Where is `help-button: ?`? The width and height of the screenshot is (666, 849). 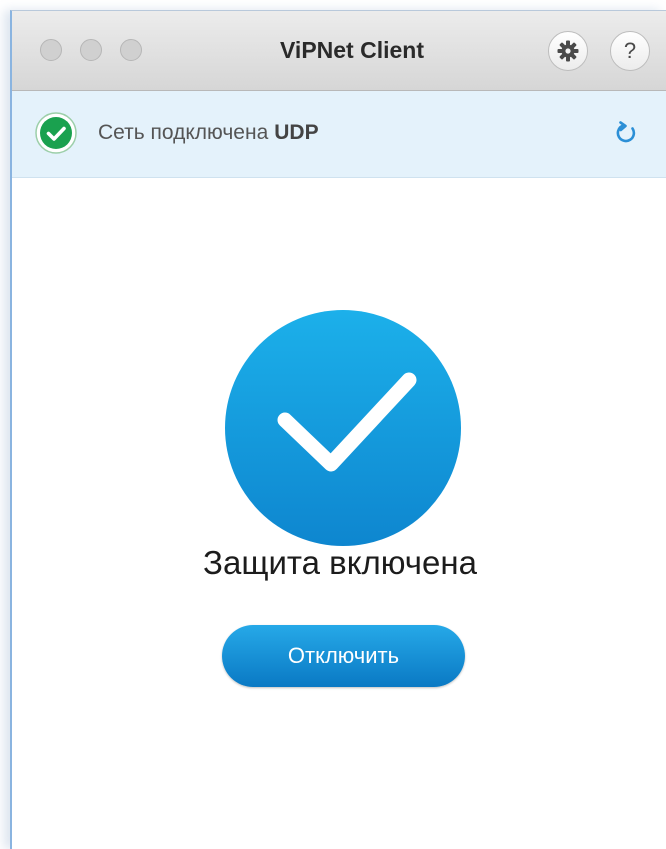
help-button: ? is located at coordinates (630, 51).